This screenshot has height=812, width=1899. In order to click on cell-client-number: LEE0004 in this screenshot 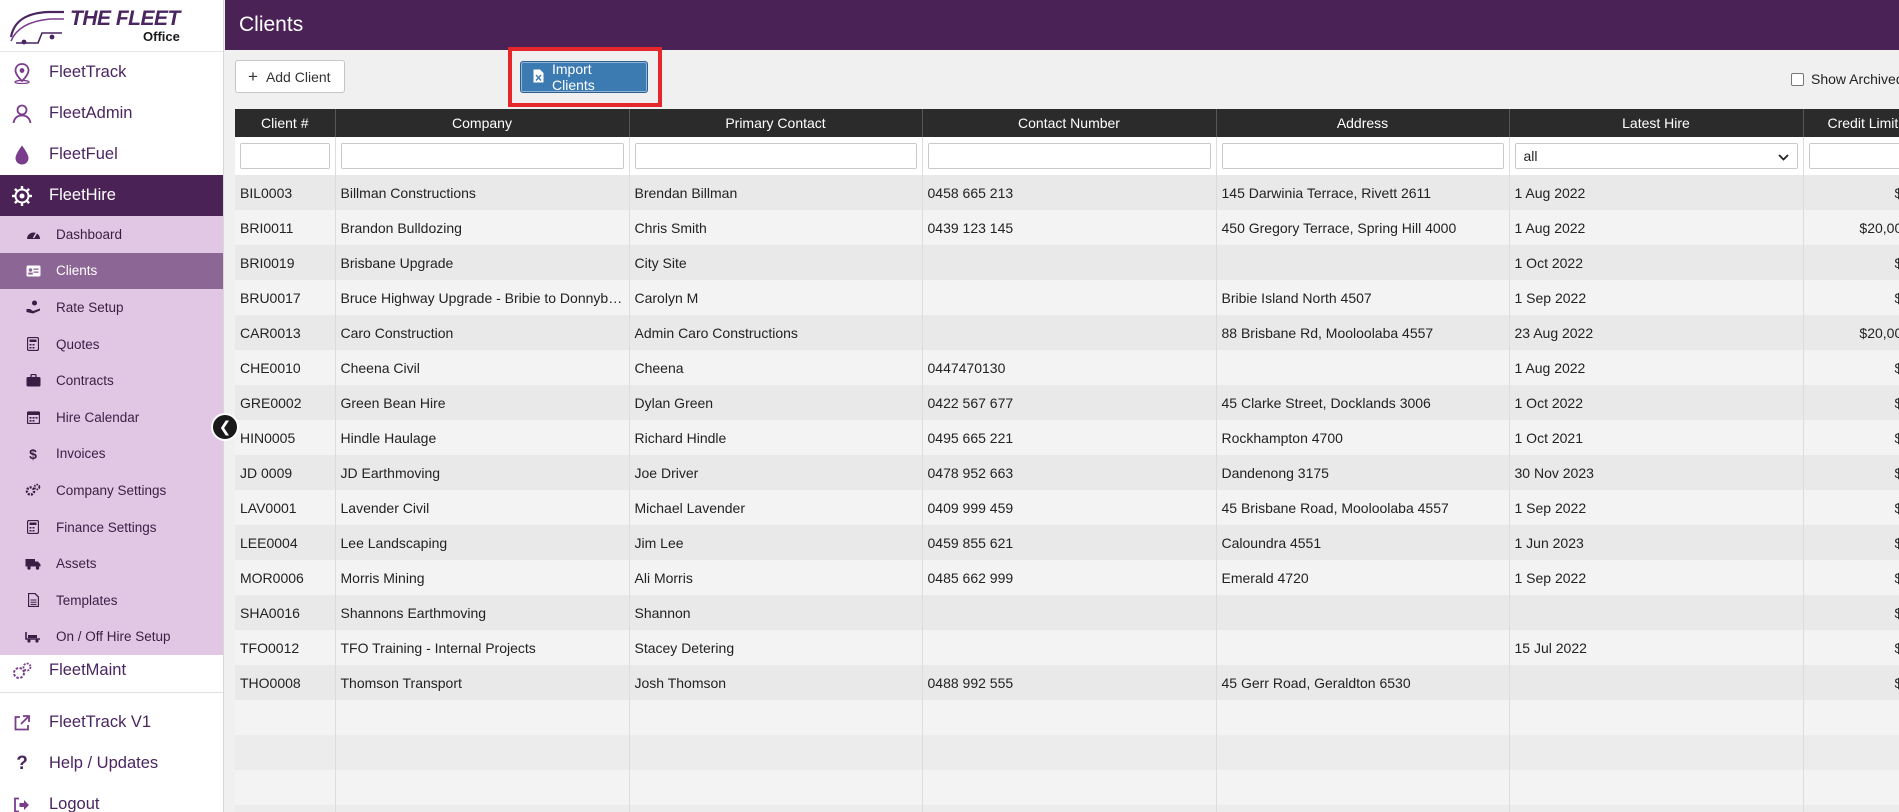, I will do `click(285, 542)`.